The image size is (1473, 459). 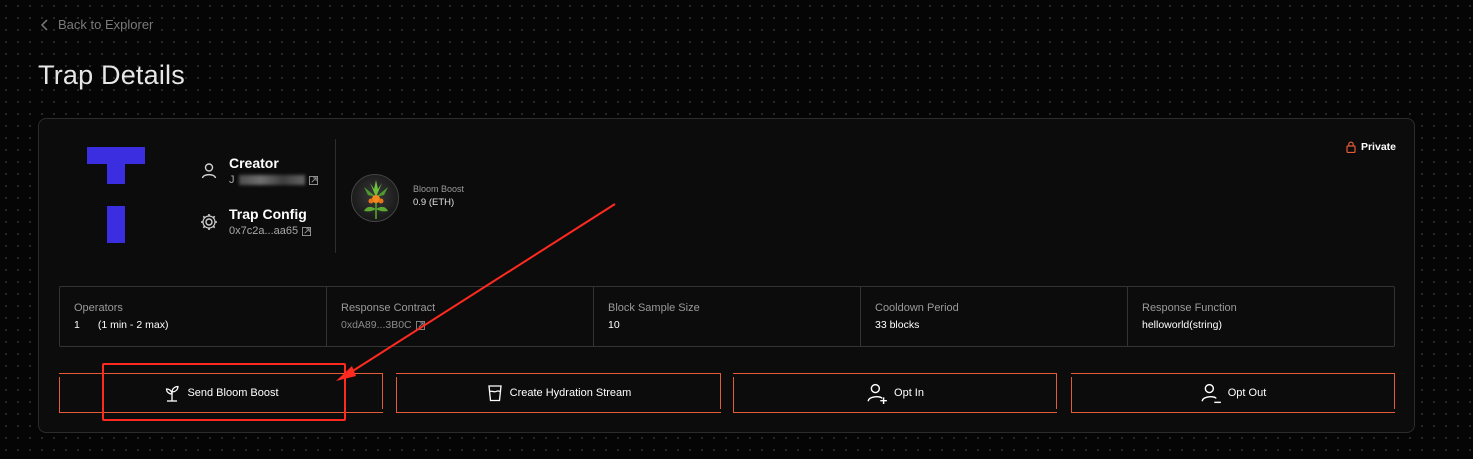 I want to click on stat-value: 33 blocks, so click(x=897, y=325).